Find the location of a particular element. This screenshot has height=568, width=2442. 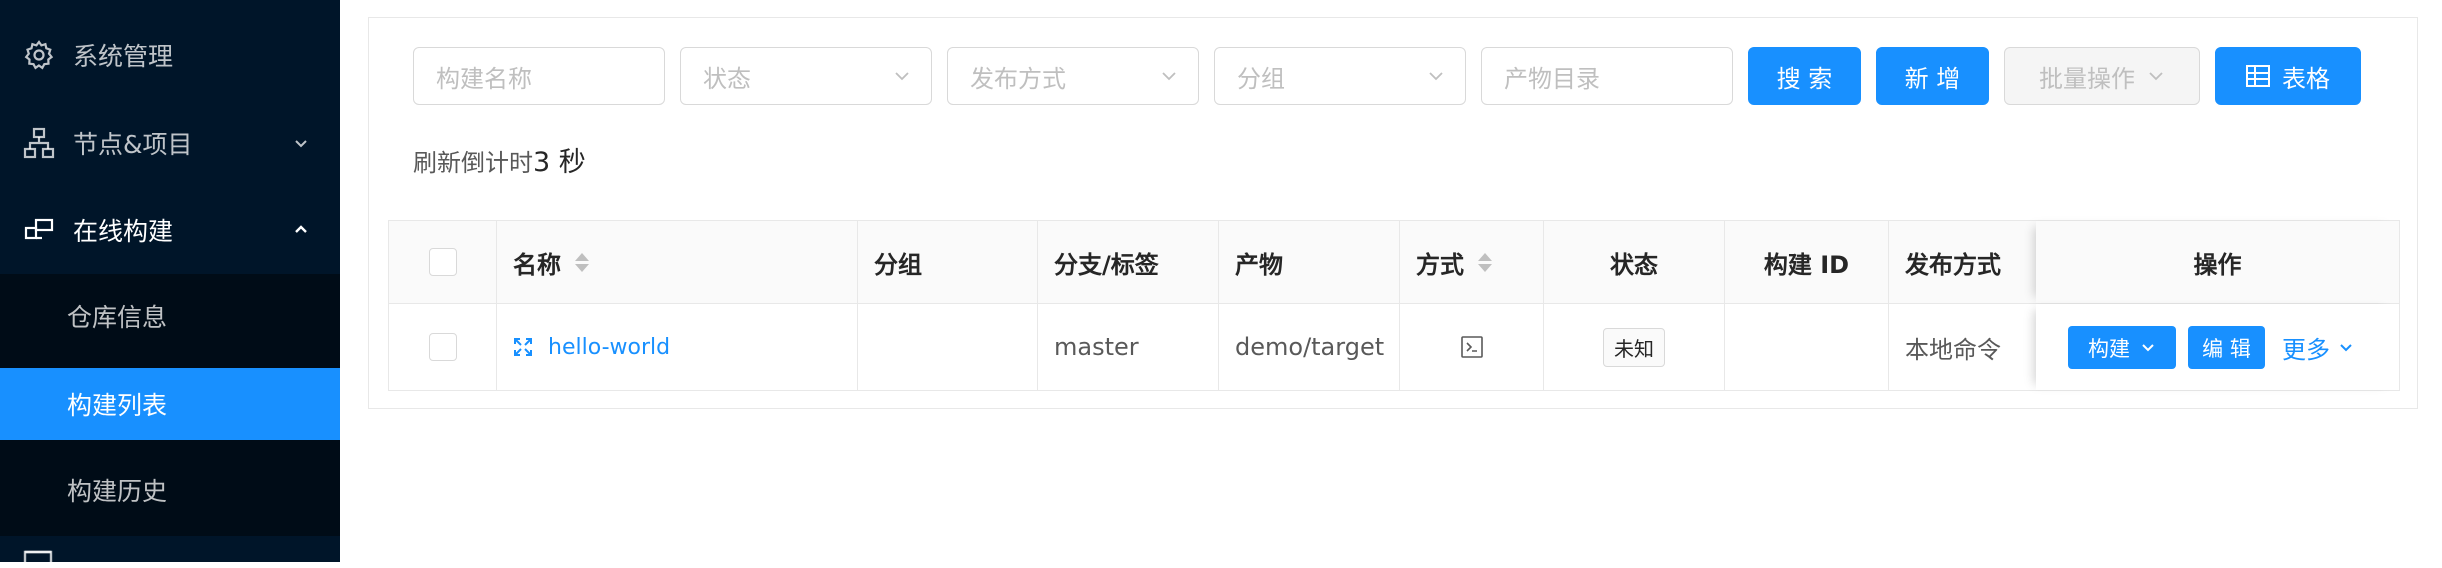

table-icon is located at coordinates (2258, 76).